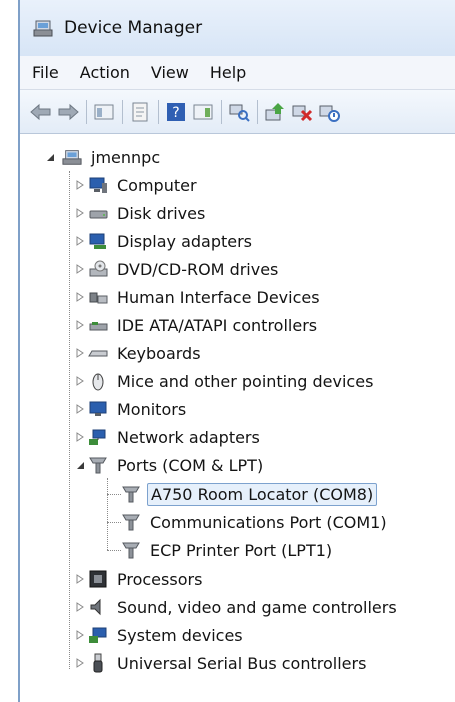  Describe the element at coordinates (98, 269) in the screenshot. I see `dvd-drive-icon` at that location.